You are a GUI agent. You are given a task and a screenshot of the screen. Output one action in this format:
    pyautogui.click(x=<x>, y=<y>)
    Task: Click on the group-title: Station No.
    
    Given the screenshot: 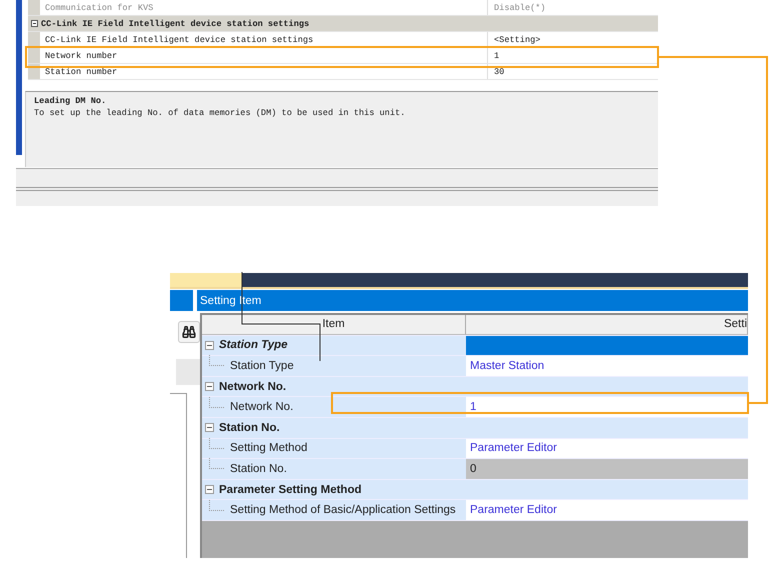 What is the action you would take?
    pyautogui.click(x=249, y=428)
    